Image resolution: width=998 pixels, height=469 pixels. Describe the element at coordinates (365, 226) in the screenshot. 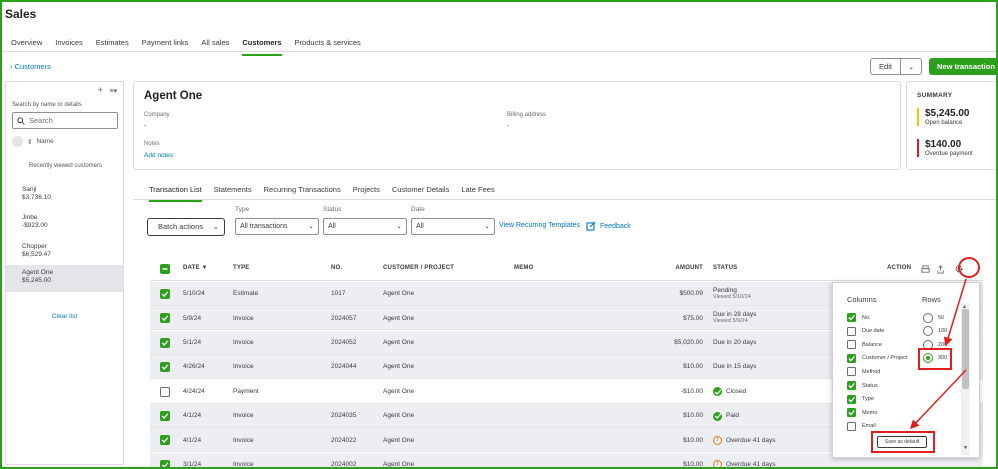

I see `status-filter-select: All ⌄` at that location.